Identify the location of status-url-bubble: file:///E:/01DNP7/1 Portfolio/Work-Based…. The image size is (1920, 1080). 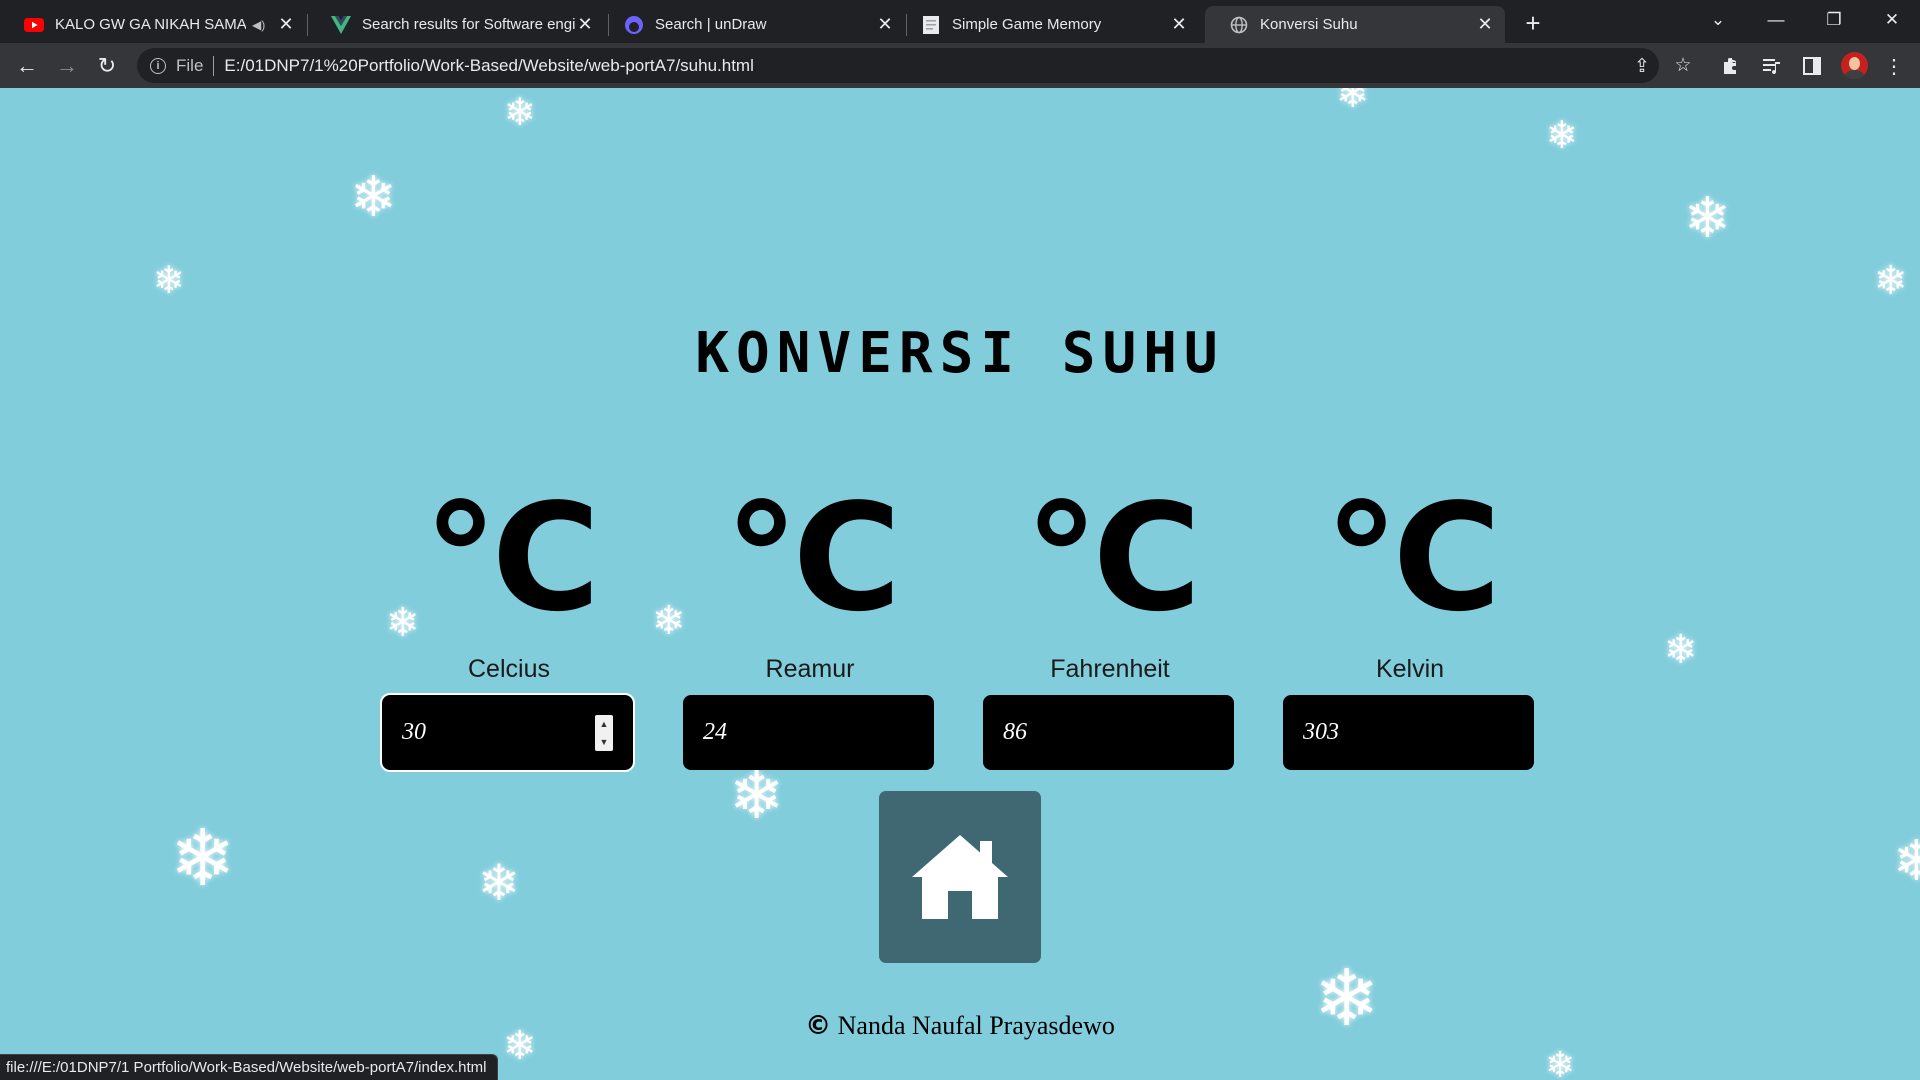
(249, 1067).